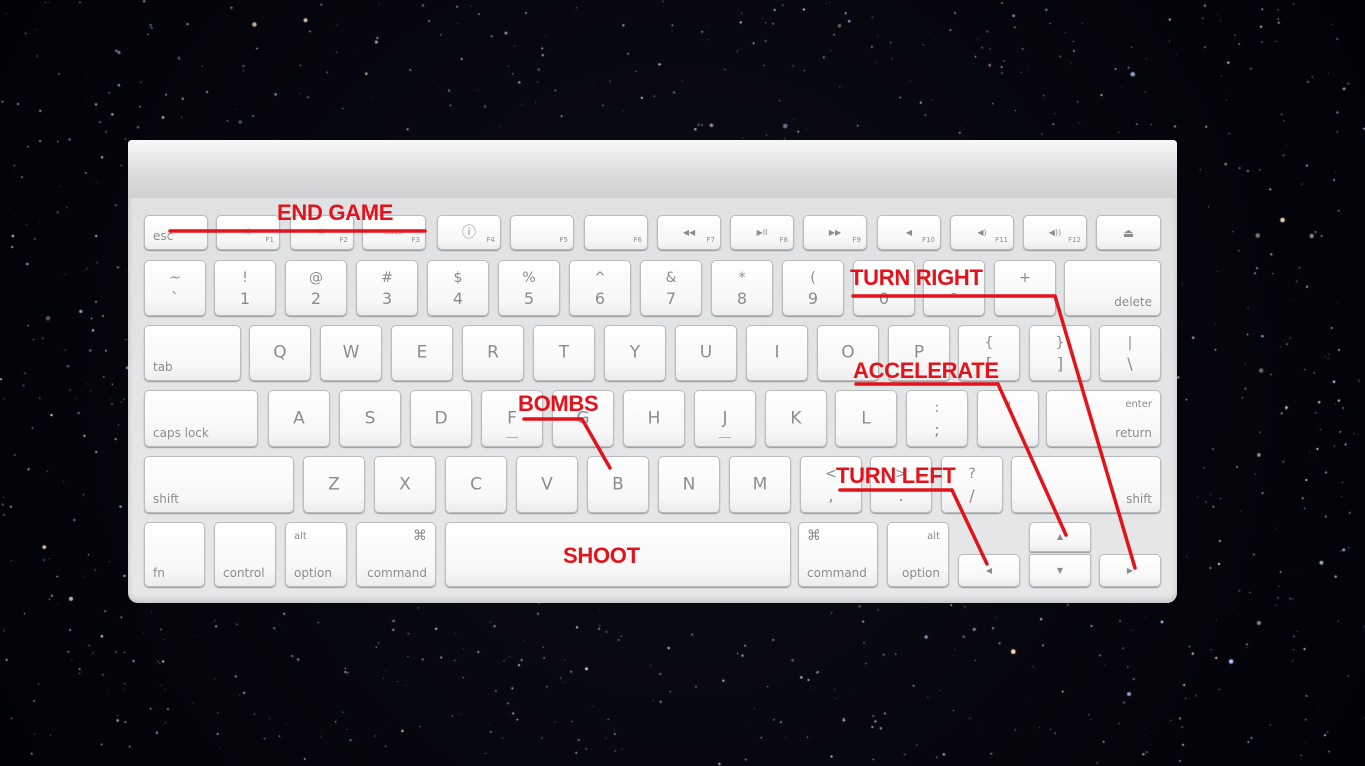 The image size is (1365, 766). I want to click on key-arrow-right: ▶, so click(1130, 570).